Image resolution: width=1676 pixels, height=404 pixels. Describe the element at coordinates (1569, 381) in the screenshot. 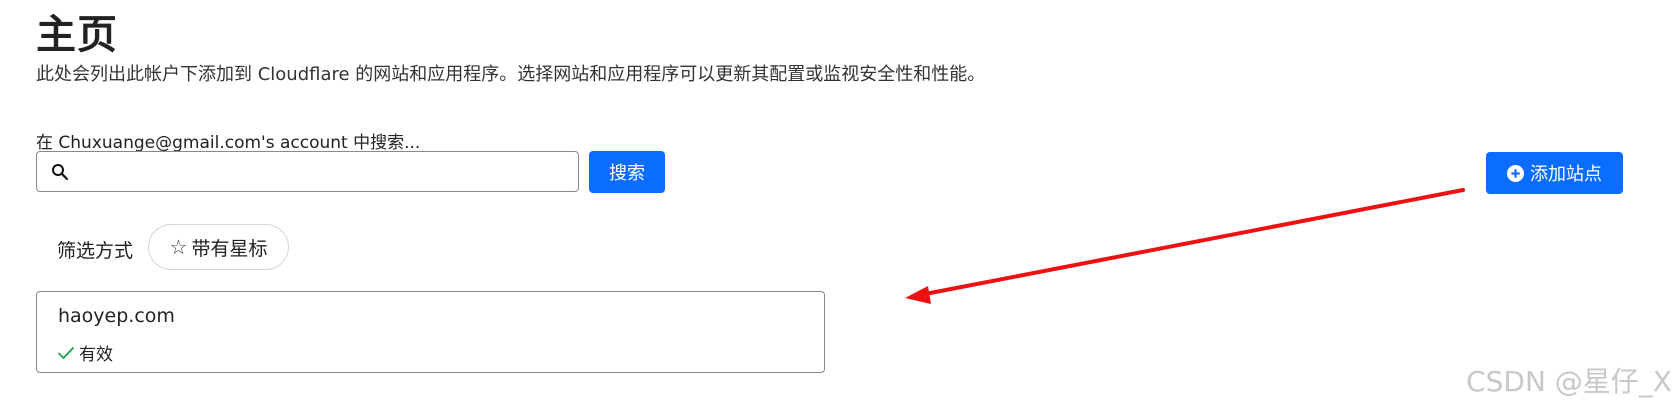

I see `watermark: CSDN @星仔_X` at that location.